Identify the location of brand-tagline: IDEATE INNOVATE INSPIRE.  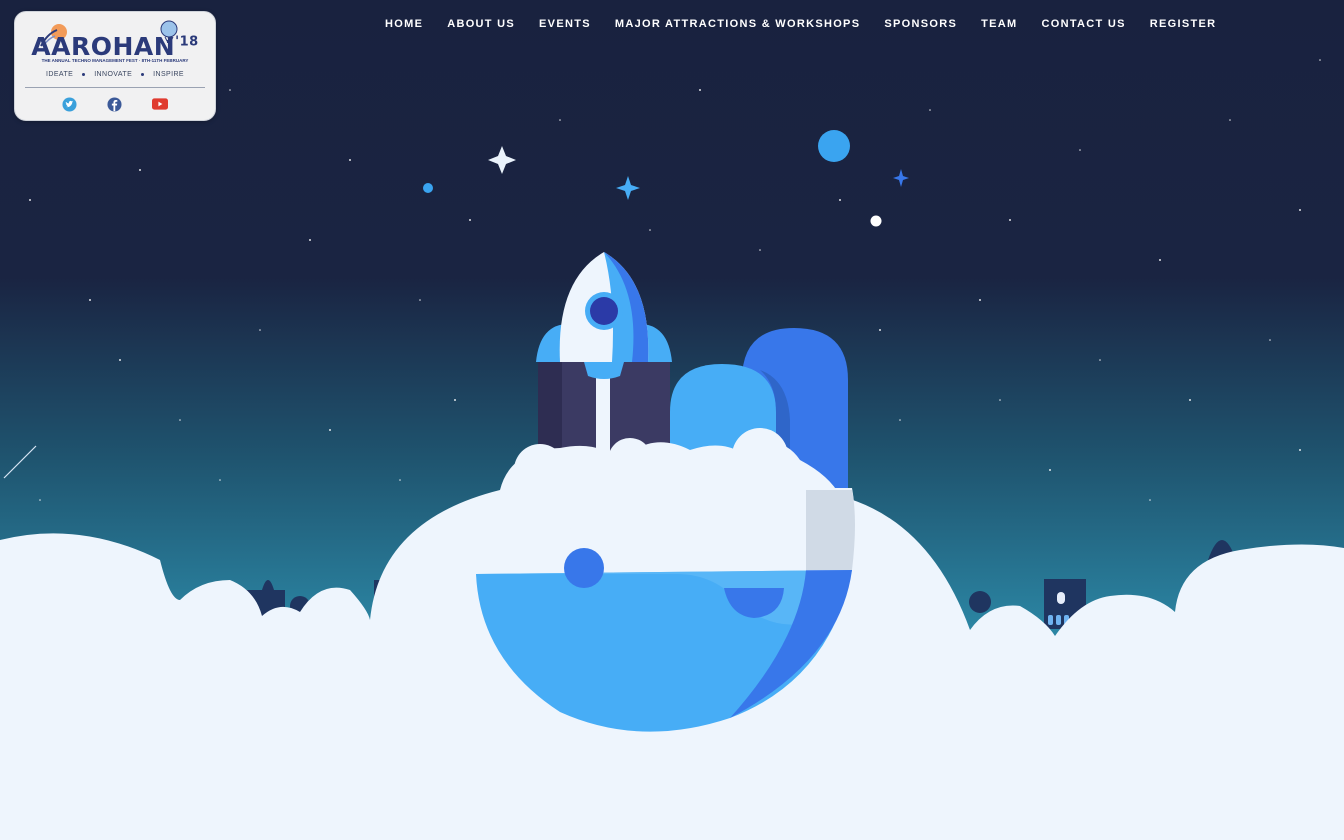
(115, 74).